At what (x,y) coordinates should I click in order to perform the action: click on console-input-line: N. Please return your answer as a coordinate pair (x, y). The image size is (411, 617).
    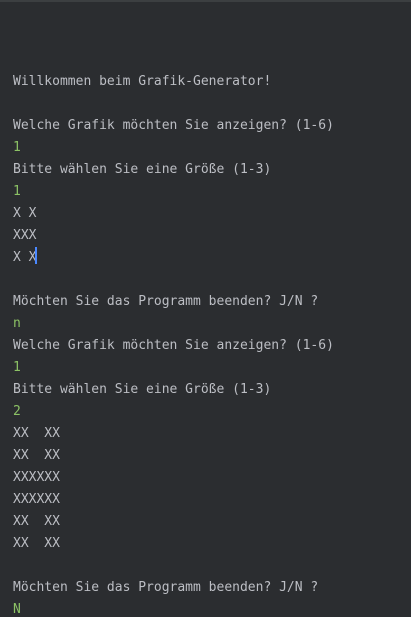
    Looking at the image, I should click on (212, 608).